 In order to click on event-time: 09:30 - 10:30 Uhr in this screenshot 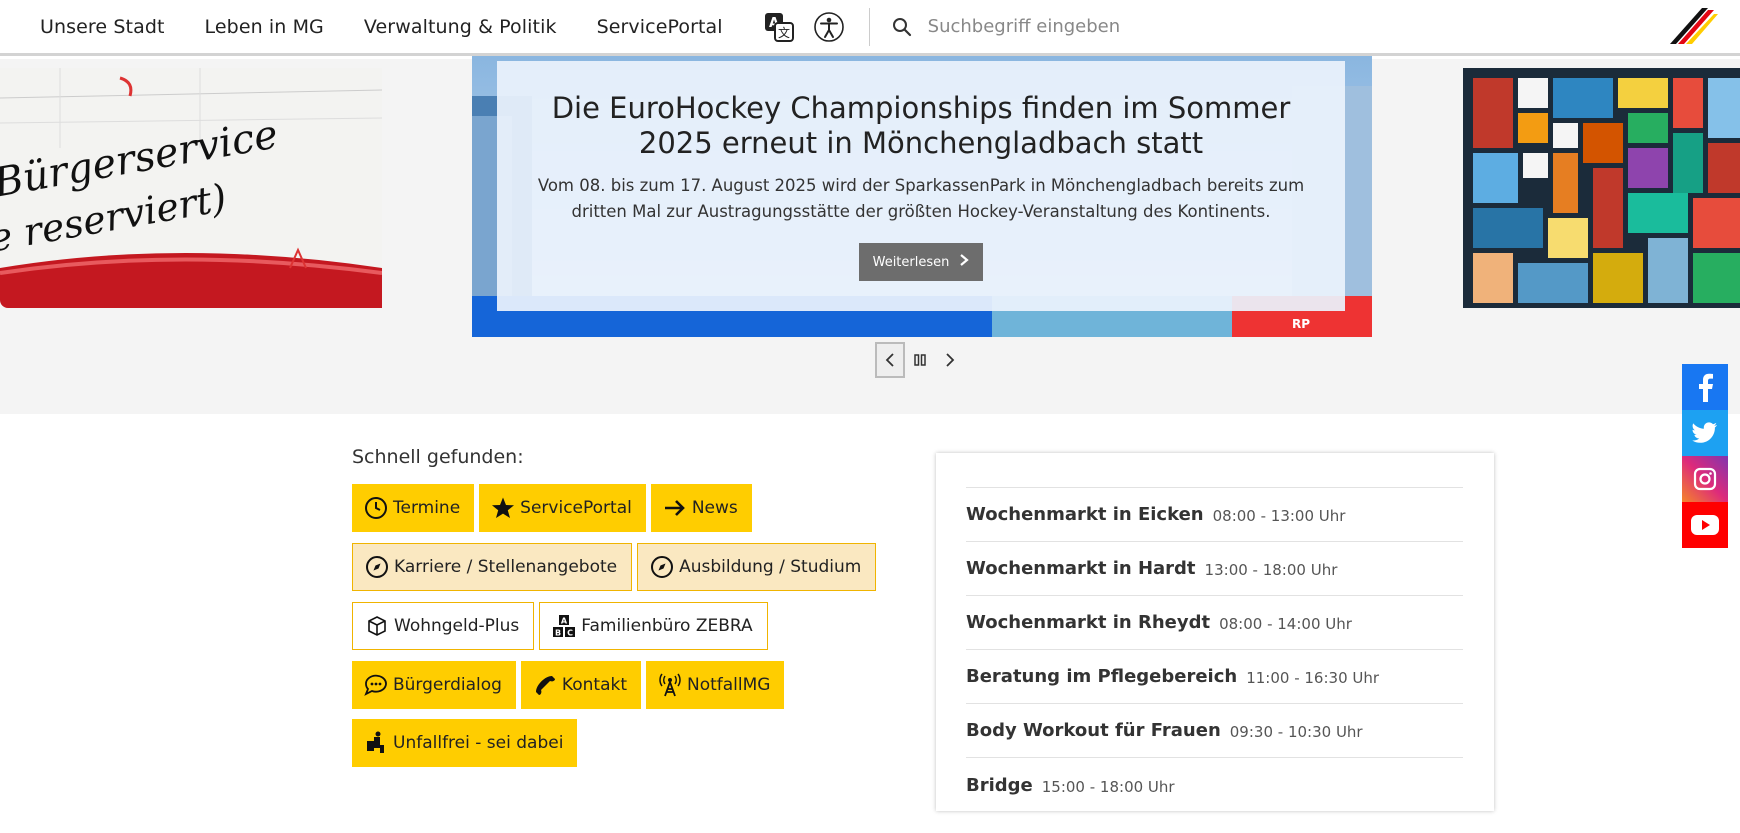, I will do `click(1296, 732)`.